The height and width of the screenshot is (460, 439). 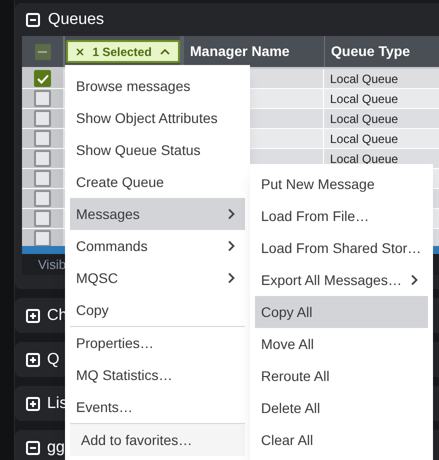 What do you see at coordinates (56, 448) in the screenshot?
I see `panel-title: gg` at bounding box center [56, 448].